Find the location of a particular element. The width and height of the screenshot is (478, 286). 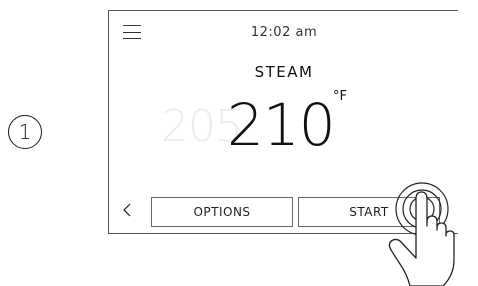

temperature-unit: °F is located at coordinates (340, 96).